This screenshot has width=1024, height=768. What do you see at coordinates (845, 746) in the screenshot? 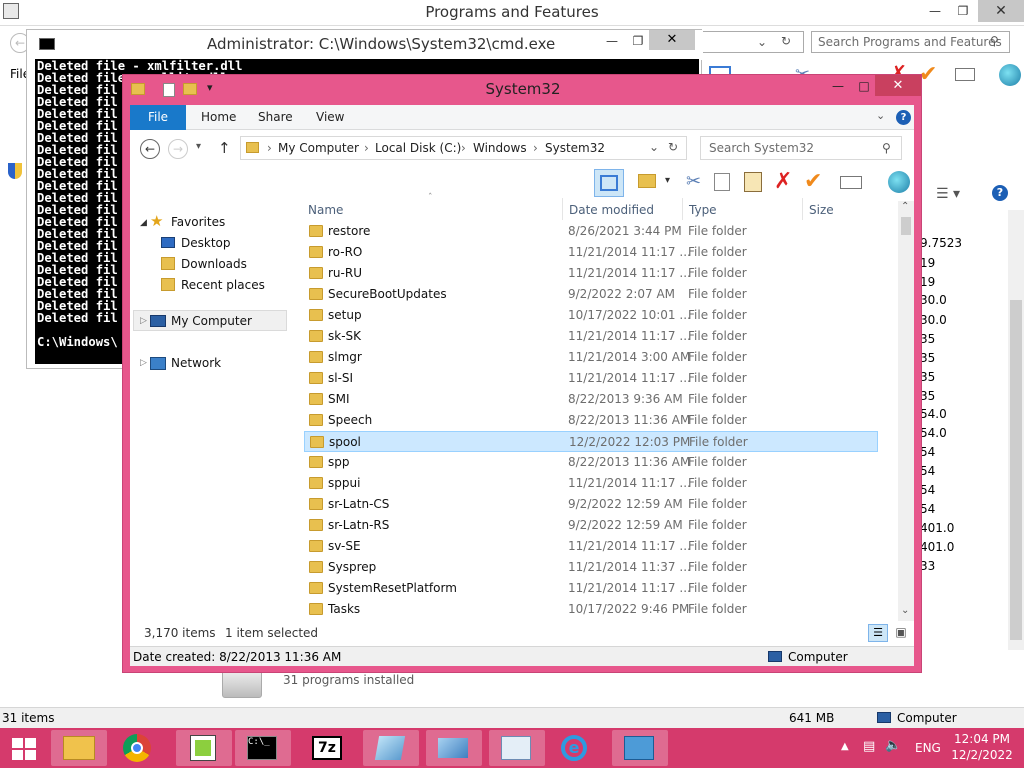
I see `show-hidden-icons: ▲` at bounding box center [845, 746].